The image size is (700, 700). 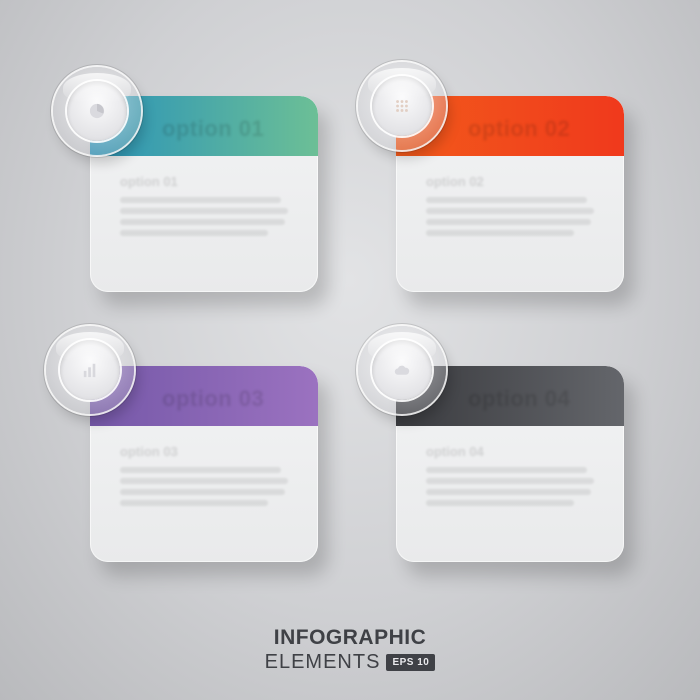 What do you see at coordinates (213, 398) in the screenshot?
I see `card-3-header-title: option 03` at bounding box center [213, 398].